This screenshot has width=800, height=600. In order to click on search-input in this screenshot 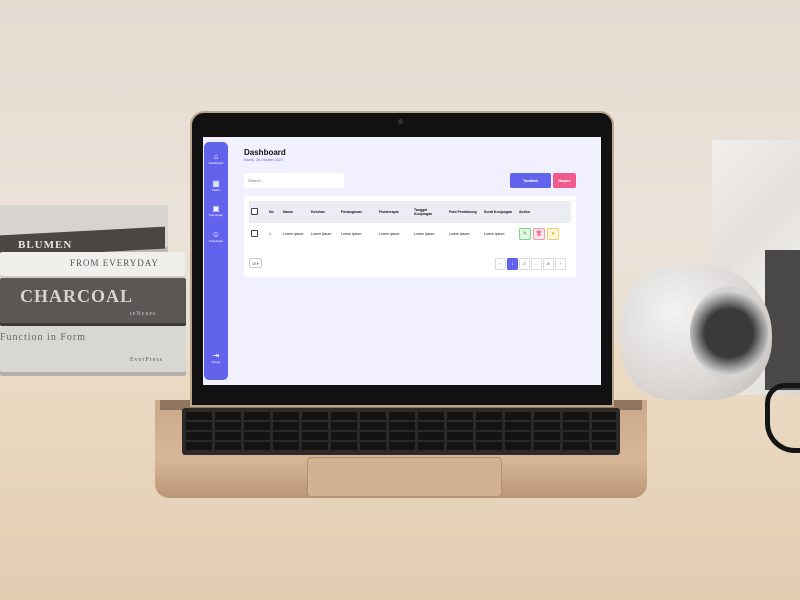, I will do `click(294, 180)`.